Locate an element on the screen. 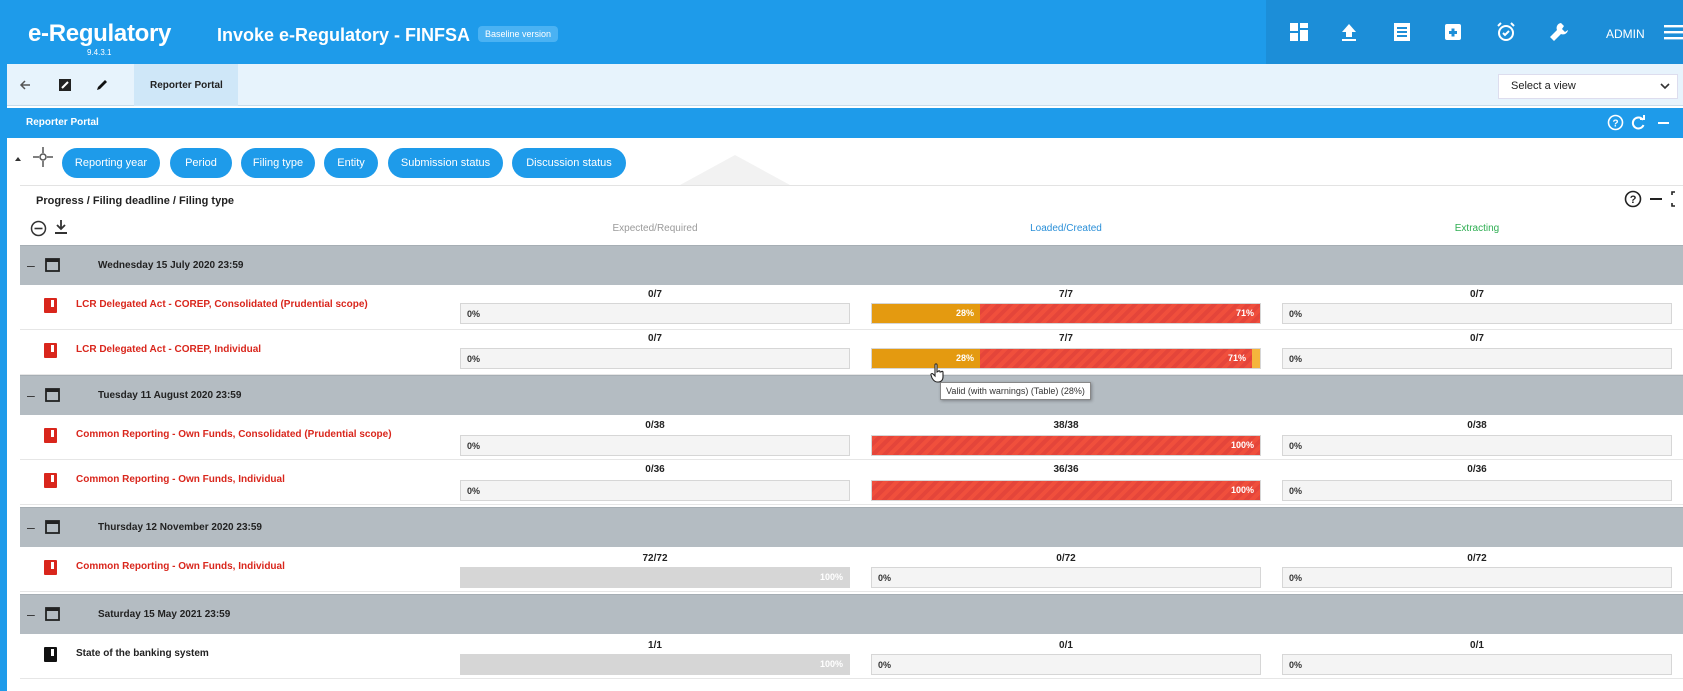 The width and height of the screenshot is (1683, 691). download-icon is located at coordinates (61, 227).